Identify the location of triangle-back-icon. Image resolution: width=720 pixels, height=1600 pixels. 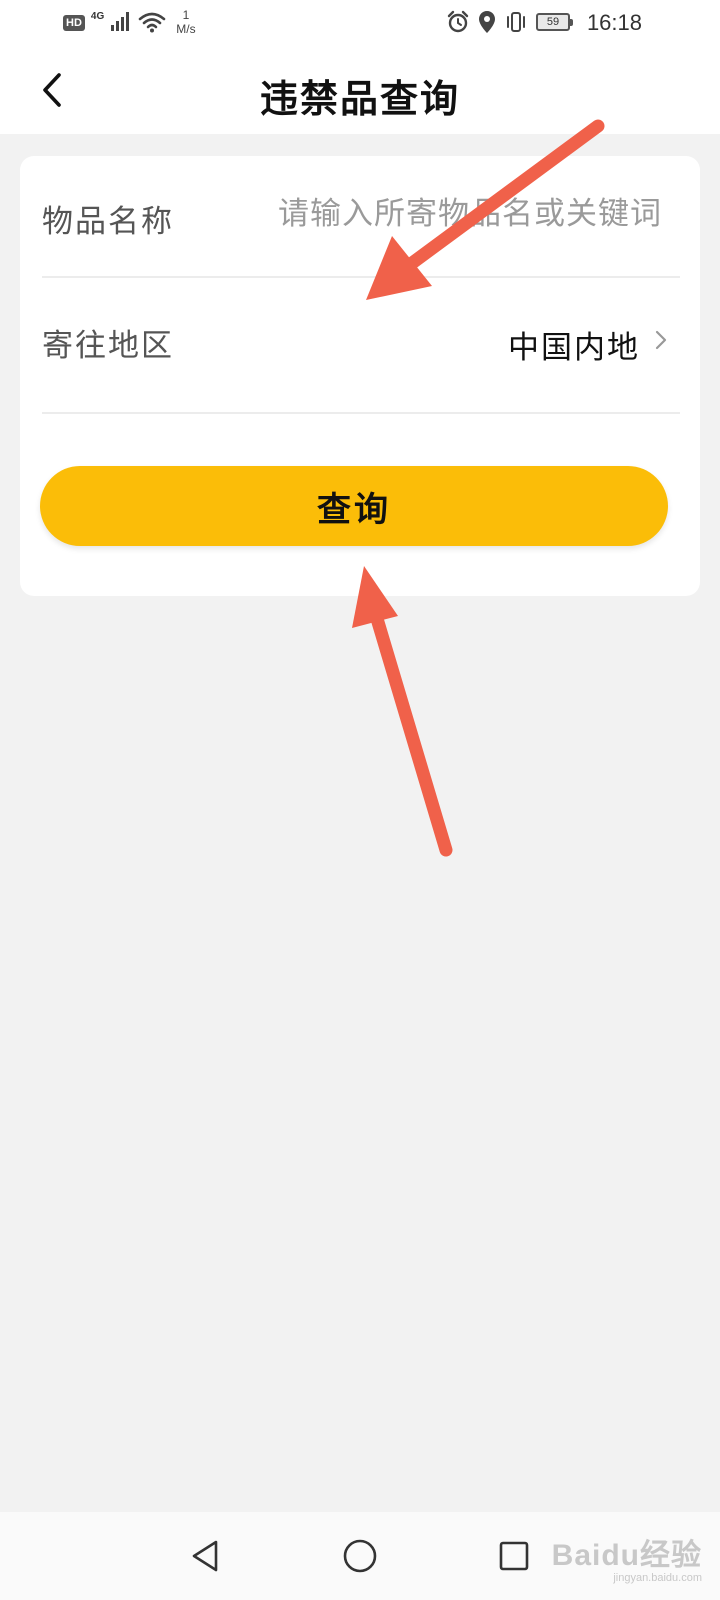
(205, 1556).